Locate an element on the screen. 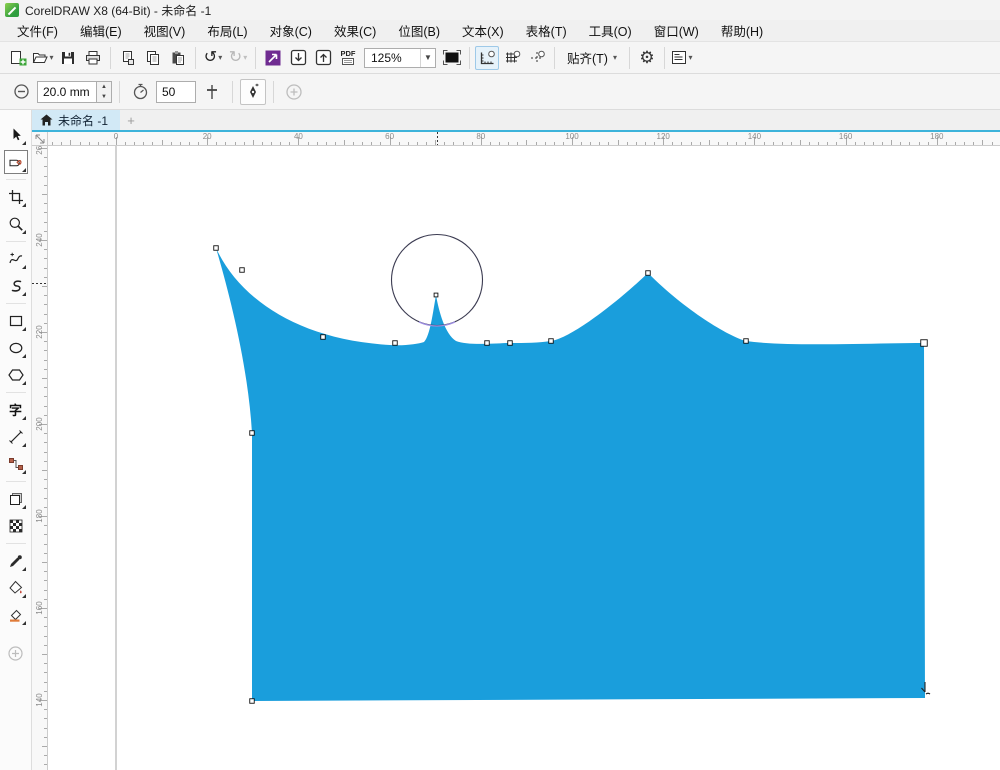  nib-size-button is located at coordinates (21, 92).